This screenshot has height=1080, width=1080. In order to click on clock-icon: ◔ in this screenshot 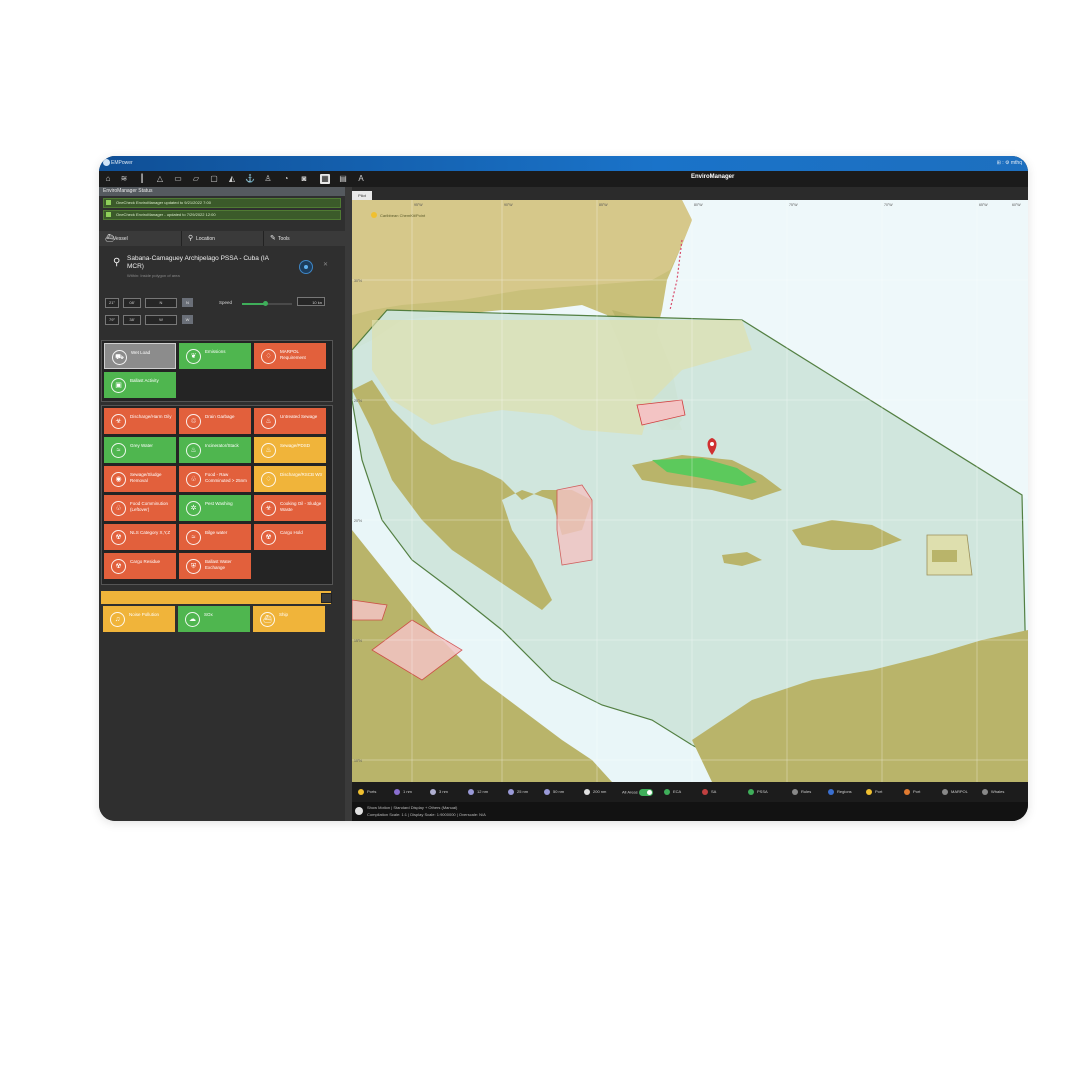, I will do `click(286, 179)`.